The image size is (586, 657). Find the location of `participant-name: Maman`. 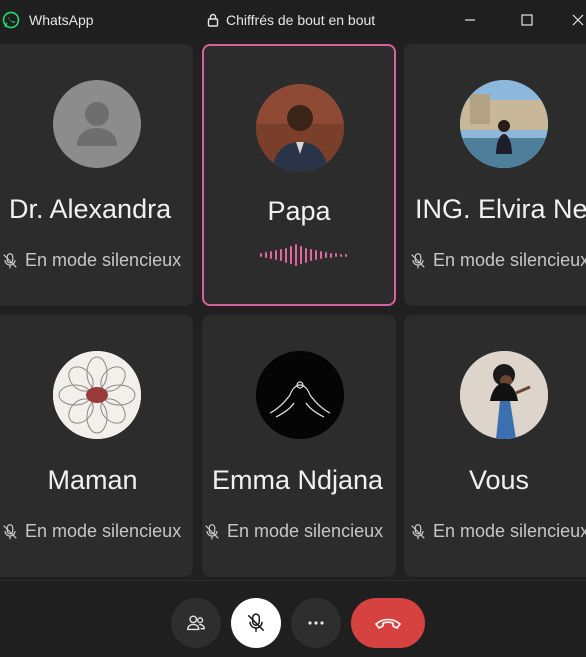

participant-name: Maman is located at coordinates (92, 480).